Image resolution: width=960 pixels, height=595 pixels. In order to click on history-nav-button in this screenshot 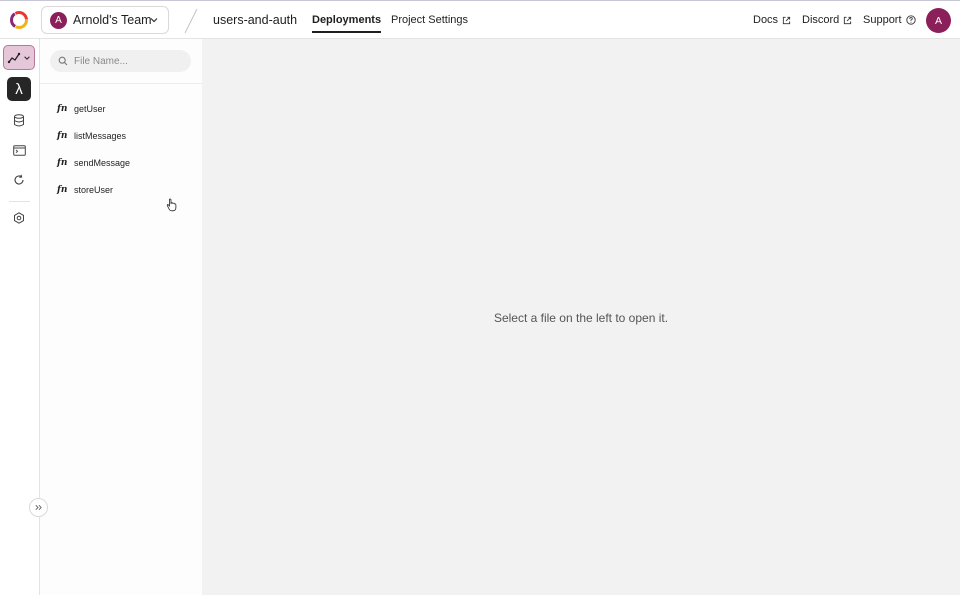, I will do `click(19, 180)`.